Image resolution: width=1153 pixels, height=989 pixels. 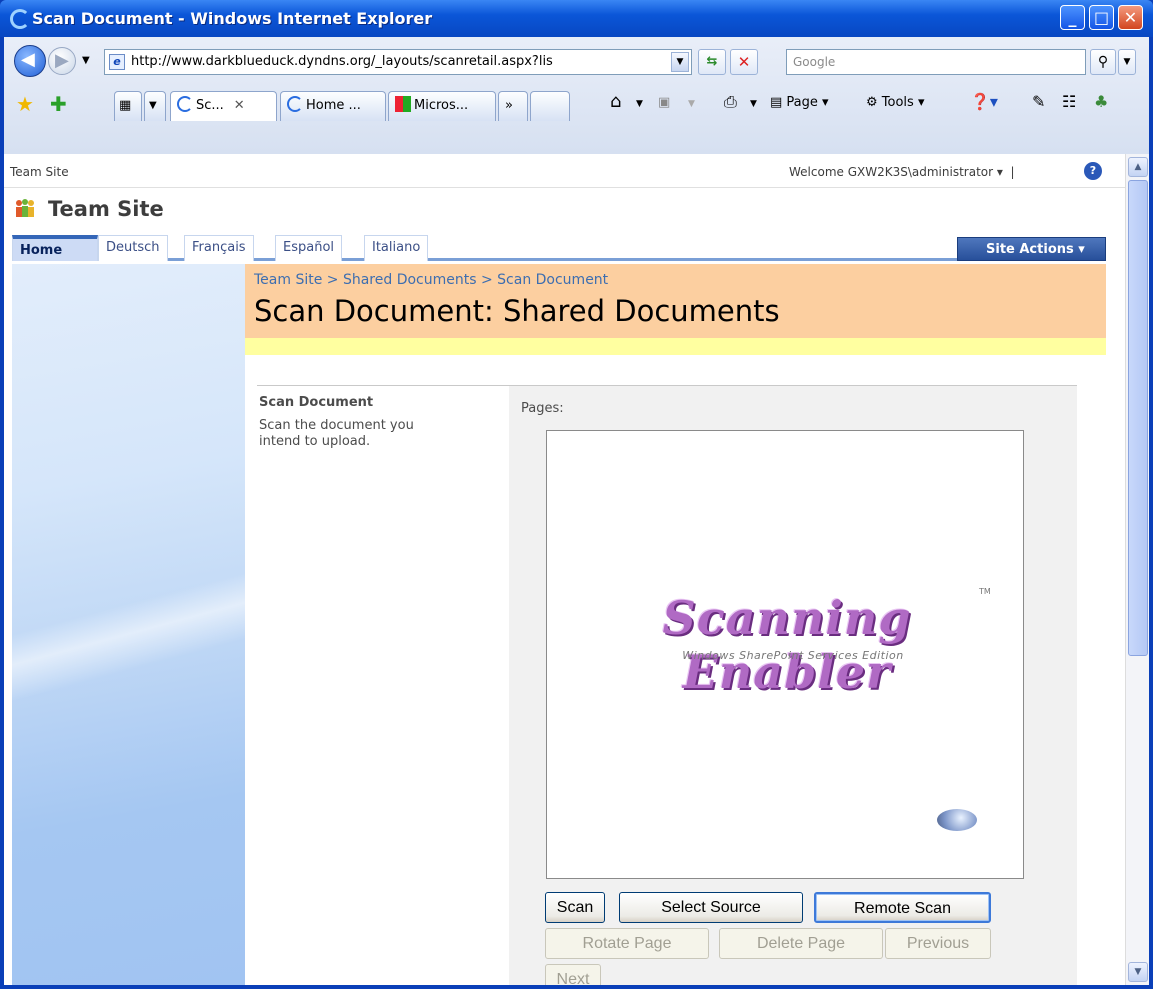 I want to click on new-tab-button, so click(x=550, y=106).